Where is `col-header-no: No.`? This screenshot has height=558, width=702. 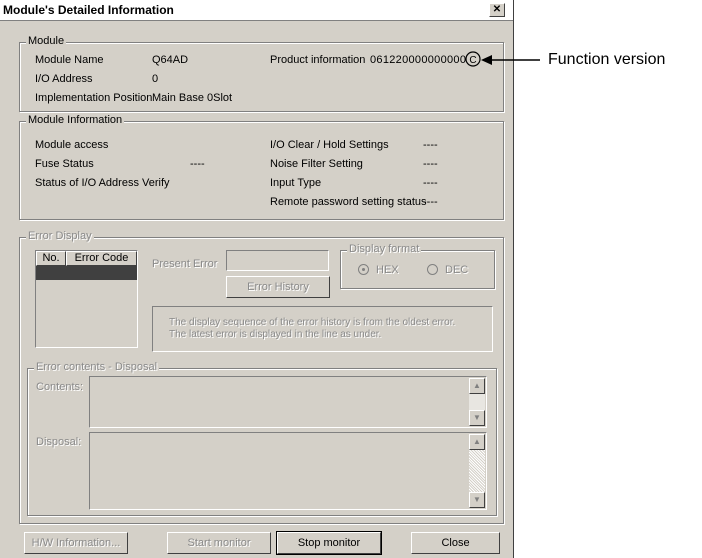 col-header-no: No. is located at coordinates (51, 258).